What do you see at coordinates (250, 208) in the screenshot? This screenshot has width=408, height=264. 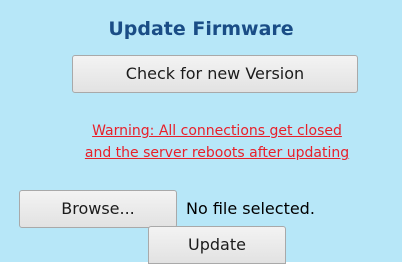 I see `file-status-label: No file selected.` at bounding box center [250, 208].